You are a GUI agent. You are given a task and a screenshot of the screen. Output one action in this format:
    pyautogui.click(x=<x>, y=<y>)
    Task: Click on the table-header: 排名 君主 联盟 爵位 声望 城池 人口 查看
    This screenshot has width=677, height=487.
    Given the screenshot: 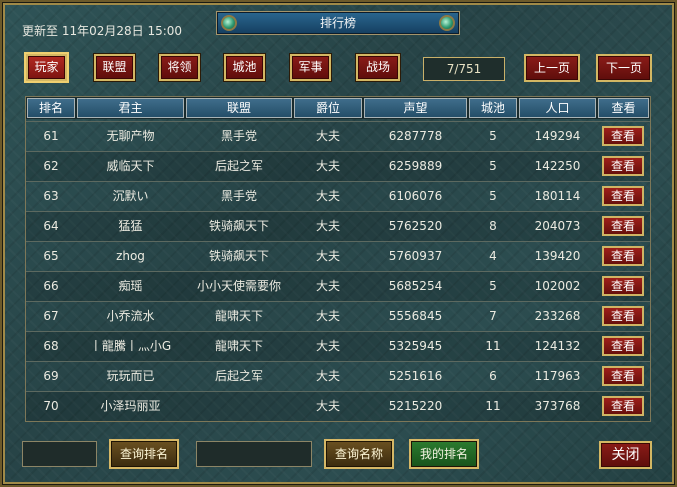 What is the action you would take?
    pyautogui.click(x=338, y=108)
    